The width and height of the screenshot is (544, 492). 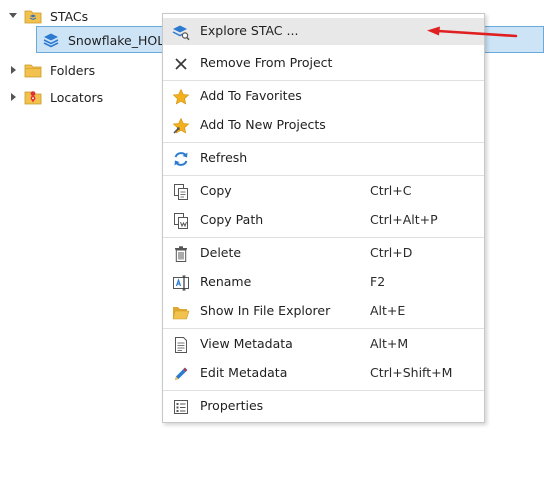 I want to click on explore-stac-icon, so click(x=181, y=32).